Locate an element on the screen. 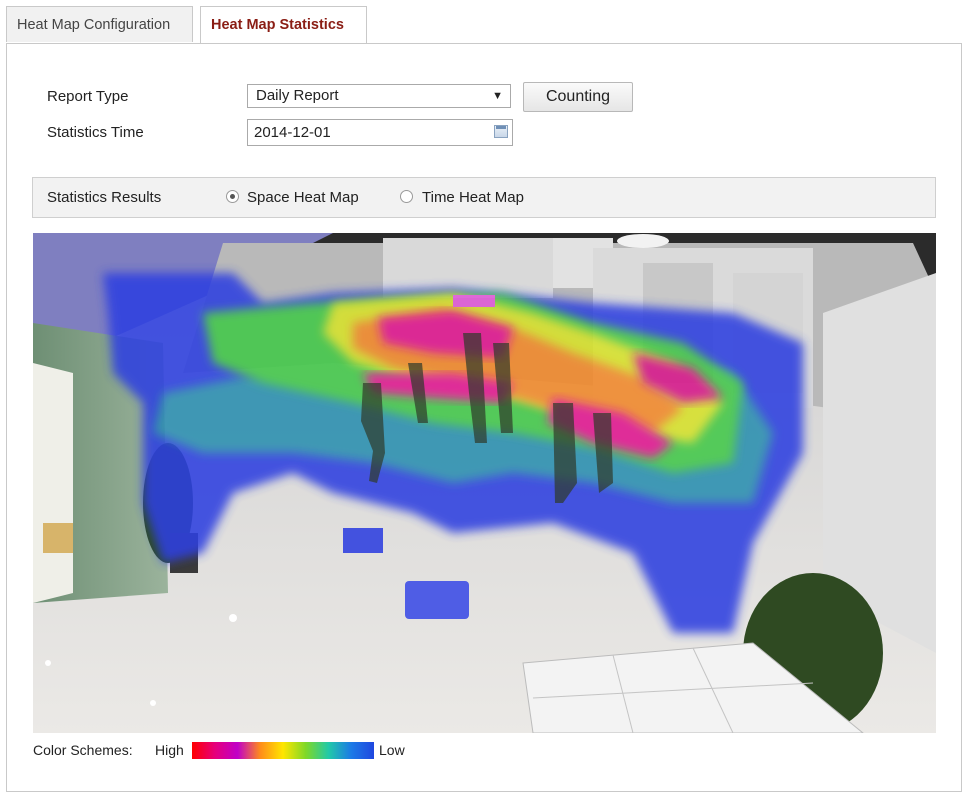  tab-heat-map-configuration: Heat Map Configuration is located at coordinates (99, 24).